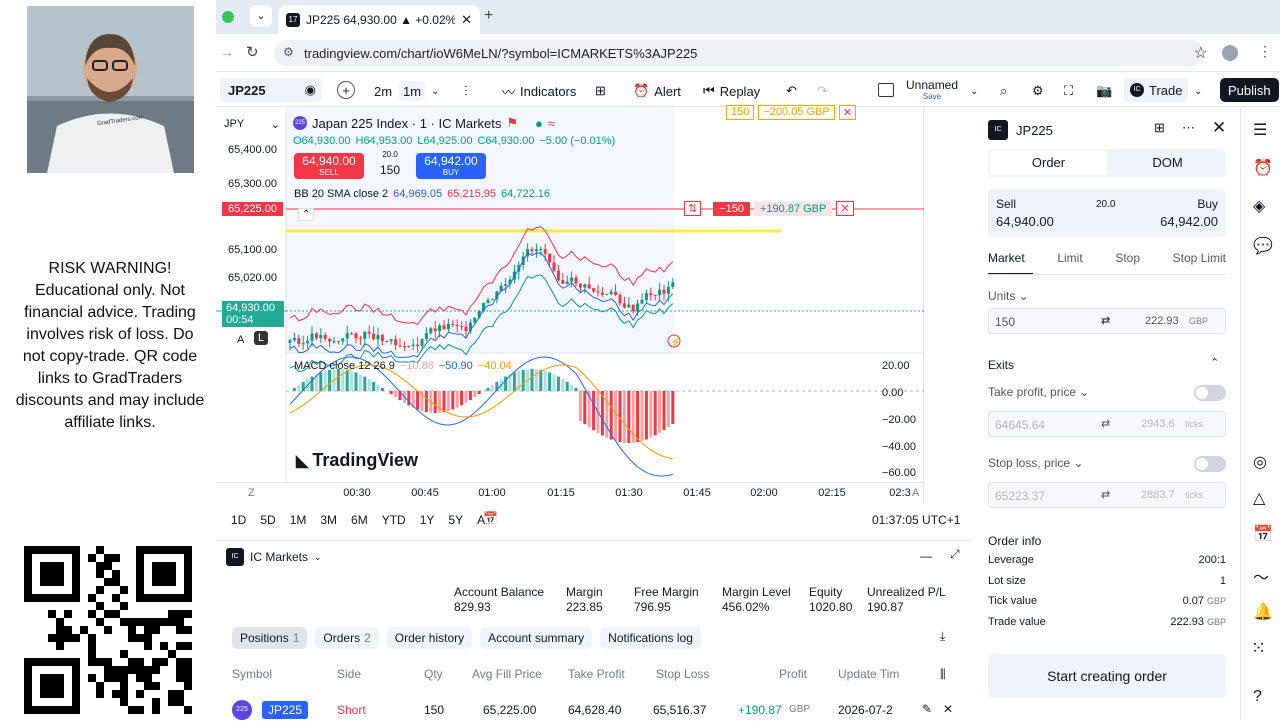  What do you see at coordinates (274, 557) in the screenshot?
I see `broker-selector: IC IC Markets⌄` at bounding box center [274, 557].